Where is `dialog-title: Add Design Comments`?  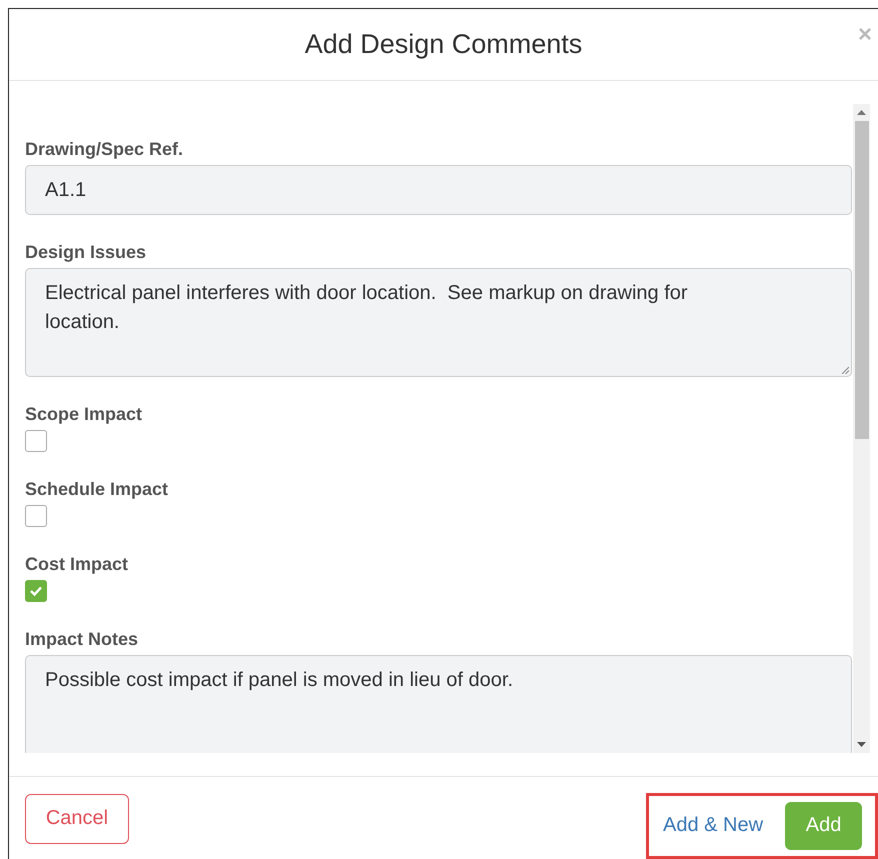
dialog-title: Add Design Comments is located at coordinates (443, 44).